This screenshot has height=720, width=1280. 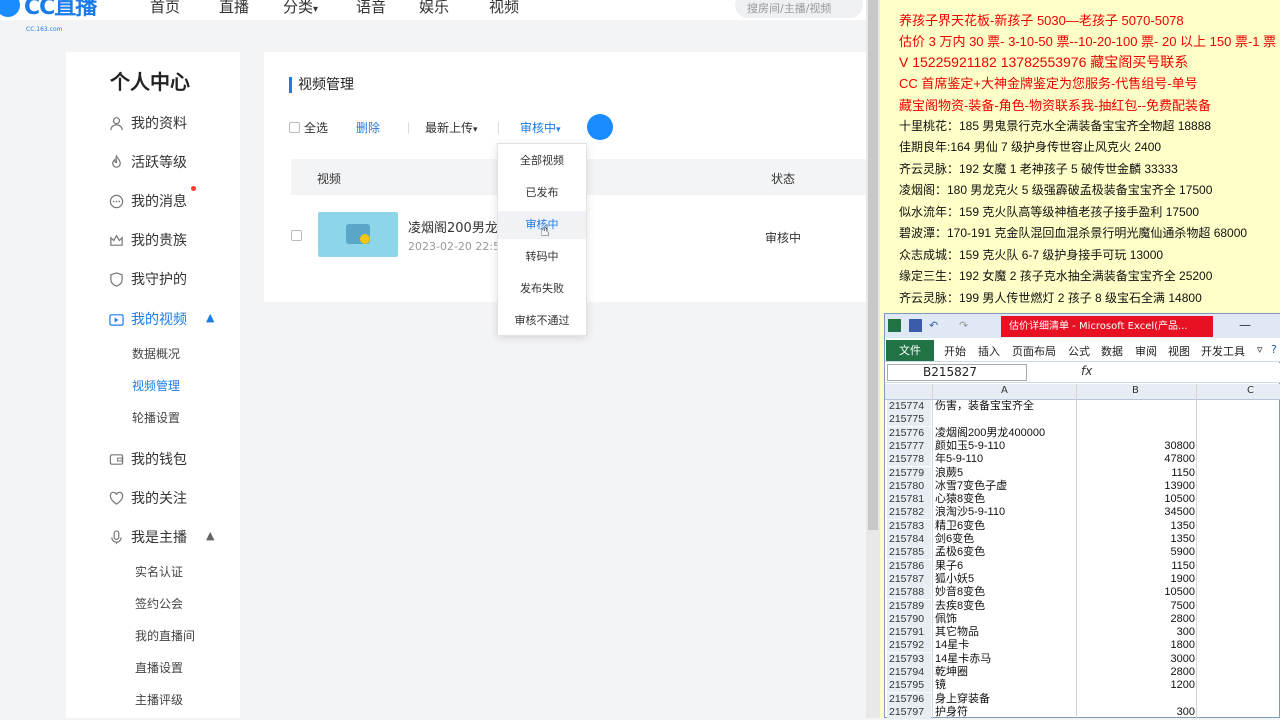 What do you see at coordinates (909, 699) in the screenshot?
I see `row-number: 215796` at bounding box center [909, 699].